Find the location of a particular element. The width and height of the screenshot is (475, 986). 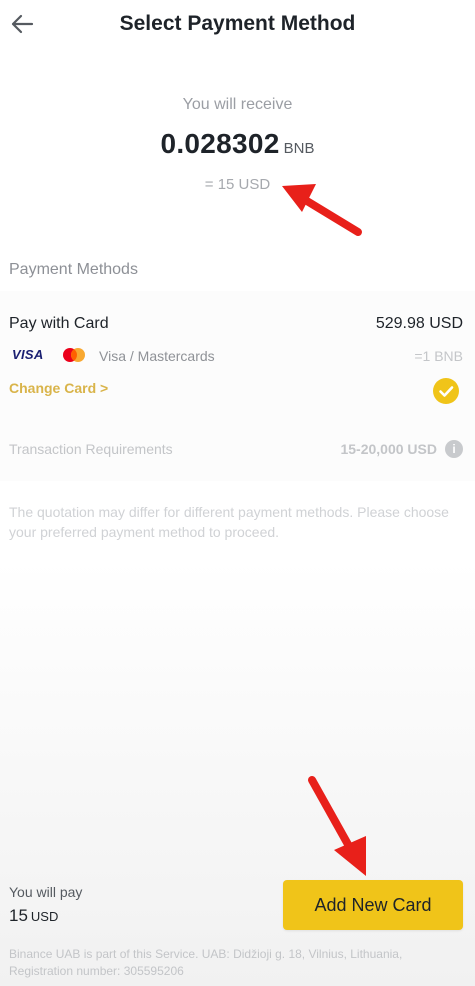

visa-logo: VISA is located at coordinates (28, 354).